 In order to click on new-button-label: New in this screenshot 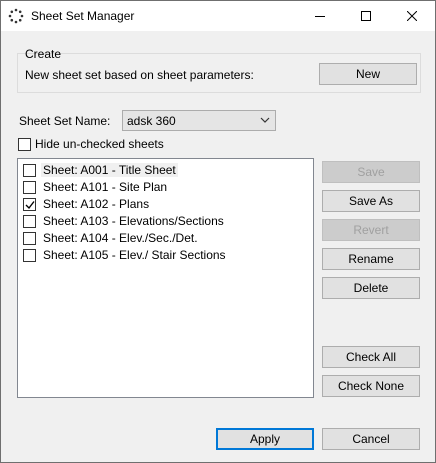, I will do `click(367, 74)`.